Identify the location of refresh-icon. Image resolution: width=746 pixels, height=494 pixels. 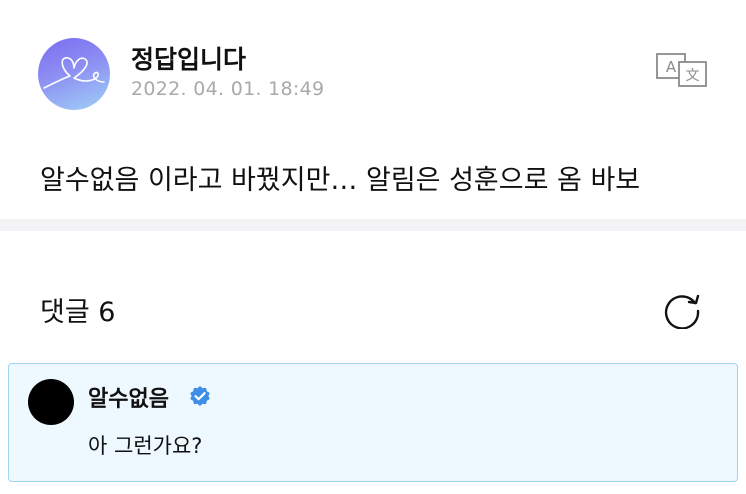
(682, 312).